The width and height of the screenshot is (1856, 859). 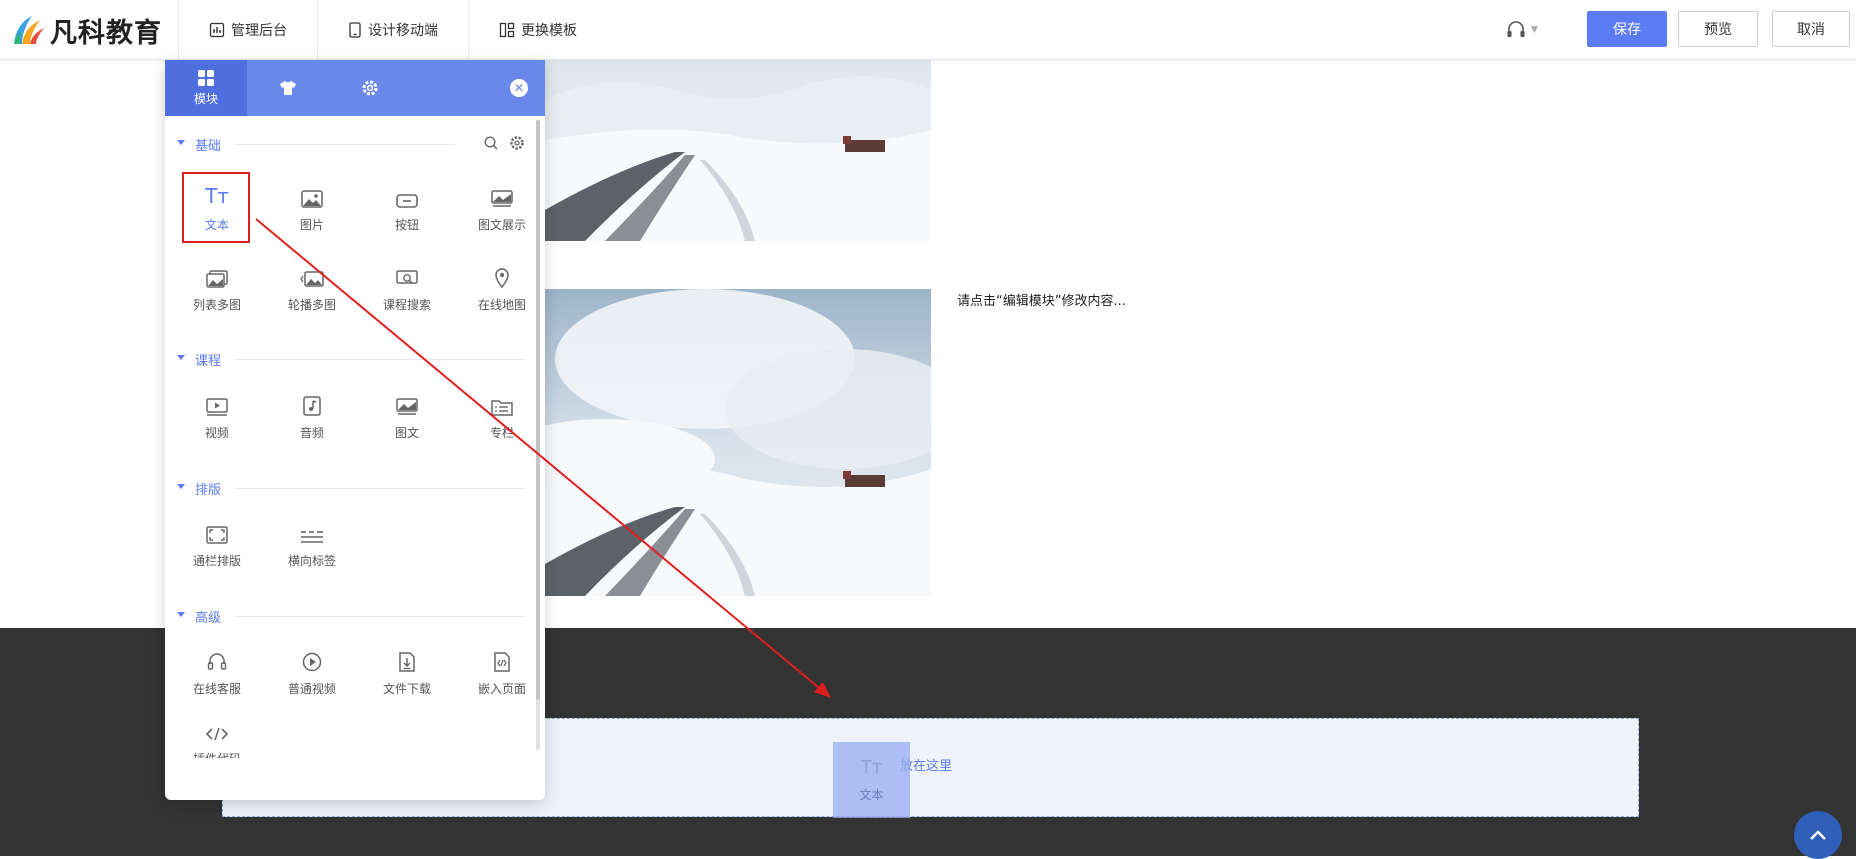 I want to click on logo: 凡科教育, so click(x=103, y=30).